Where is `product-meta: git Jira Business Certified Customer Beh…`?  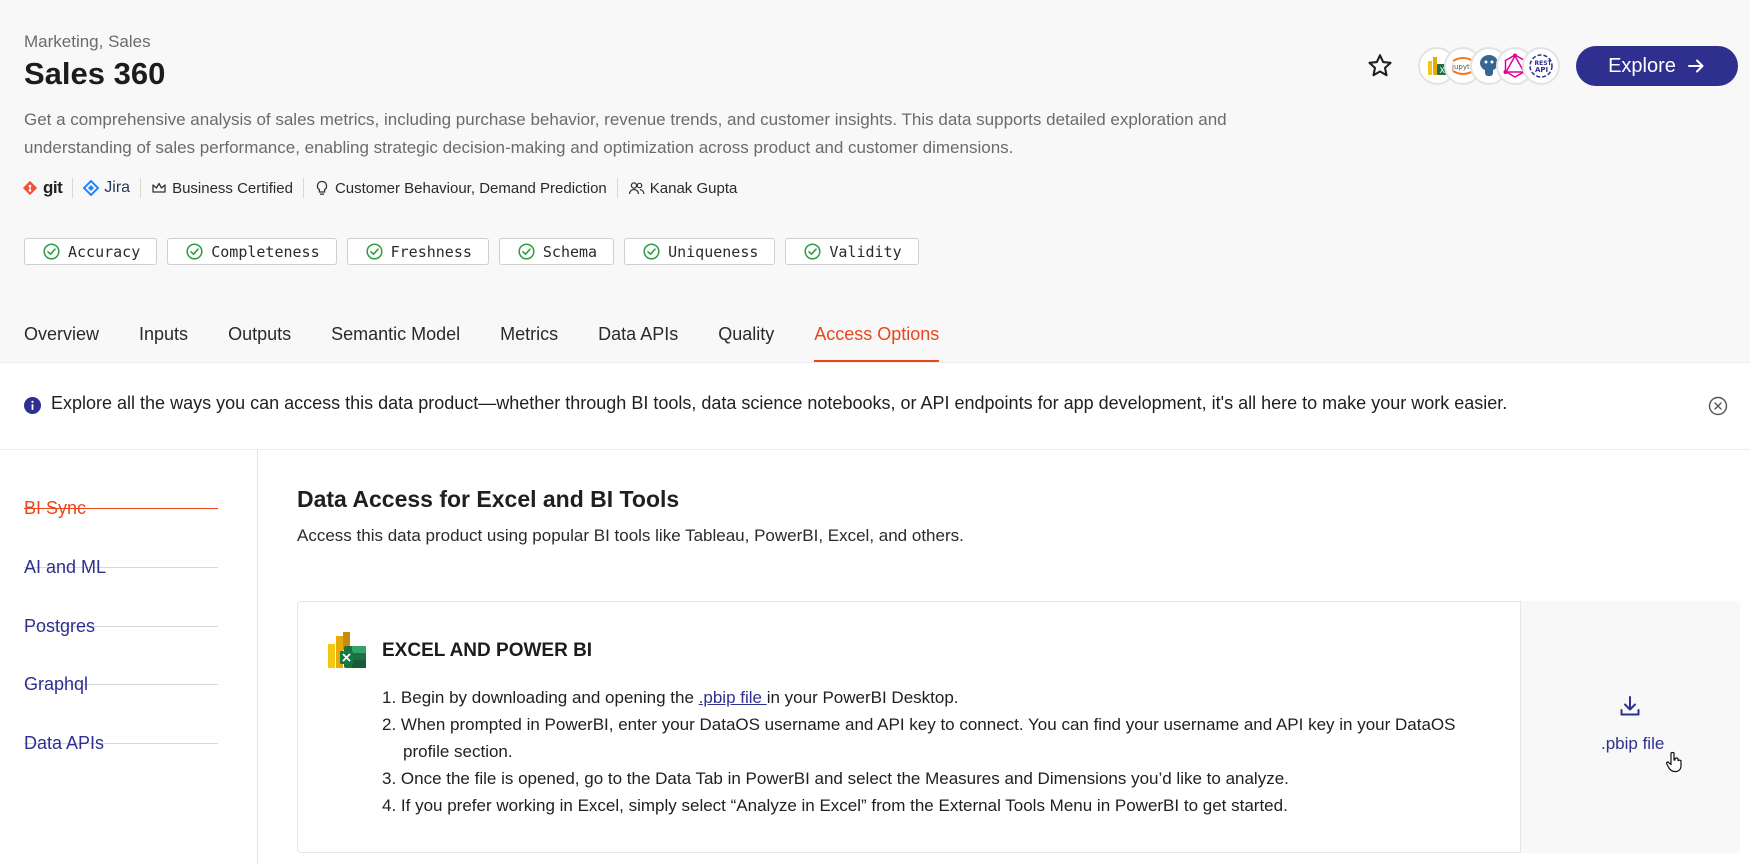 product-meta: git Jira Business Certified Customer Beh… is located at coordinates (384, 188).